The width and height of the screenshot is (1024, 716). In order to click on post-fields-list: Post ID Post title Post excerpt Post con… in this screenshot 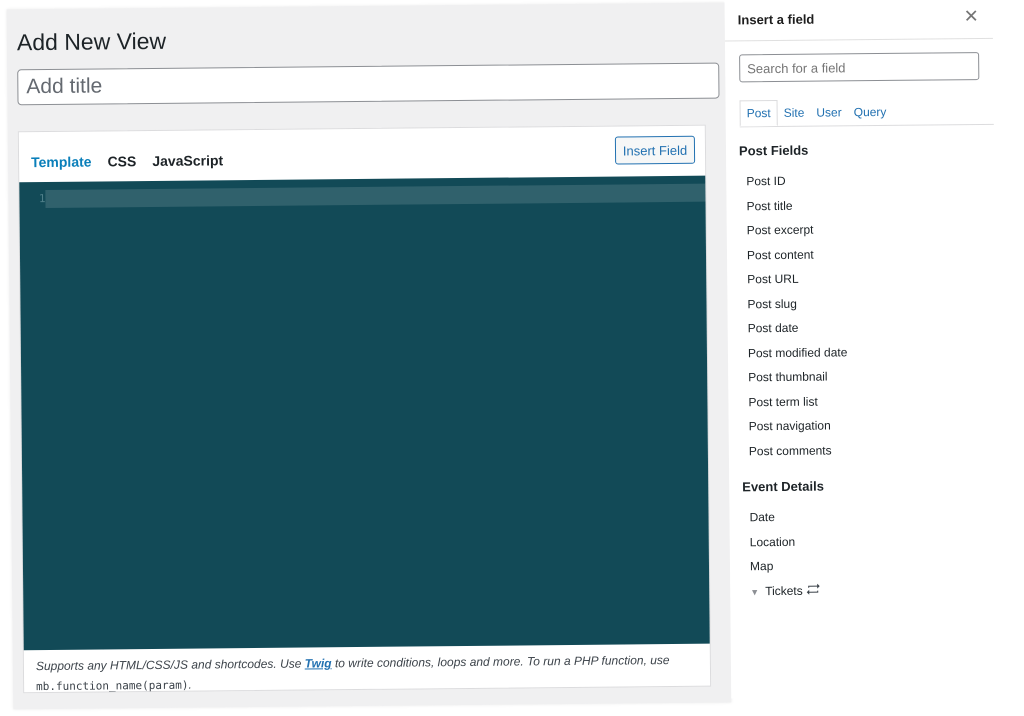, I will do `click(797, 317)`.